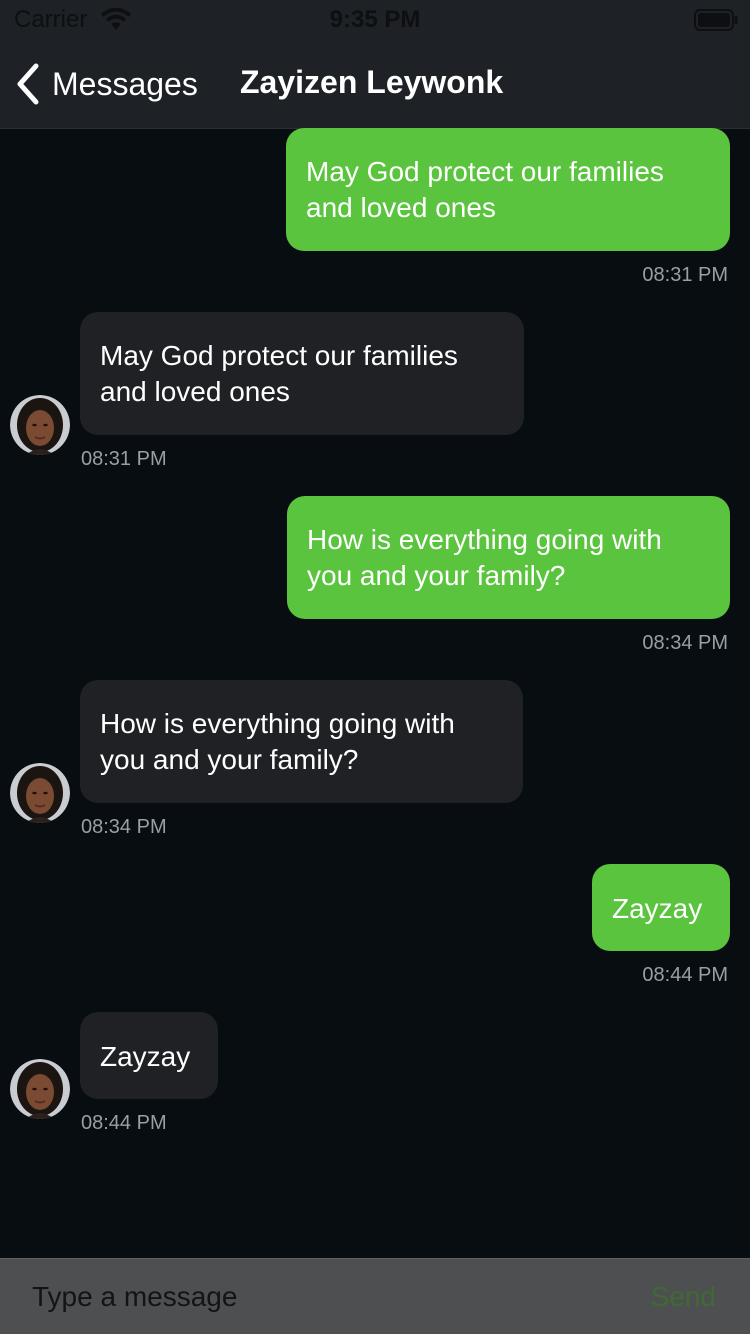 This screenshot has width=750, height=1334. I want to click on message-input, so click(332, 1297).